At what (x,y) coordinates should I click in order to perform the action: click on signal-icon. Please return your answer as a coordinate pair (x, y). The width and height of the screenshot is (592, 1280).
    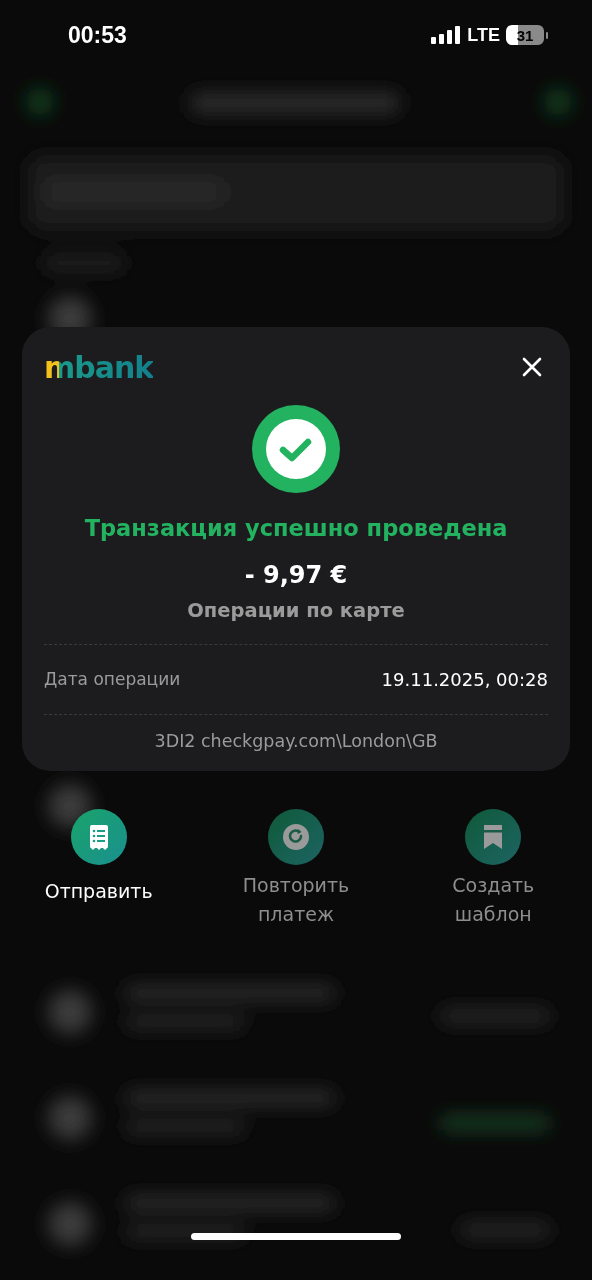
    Looking at the image, I should click on (446, 35).